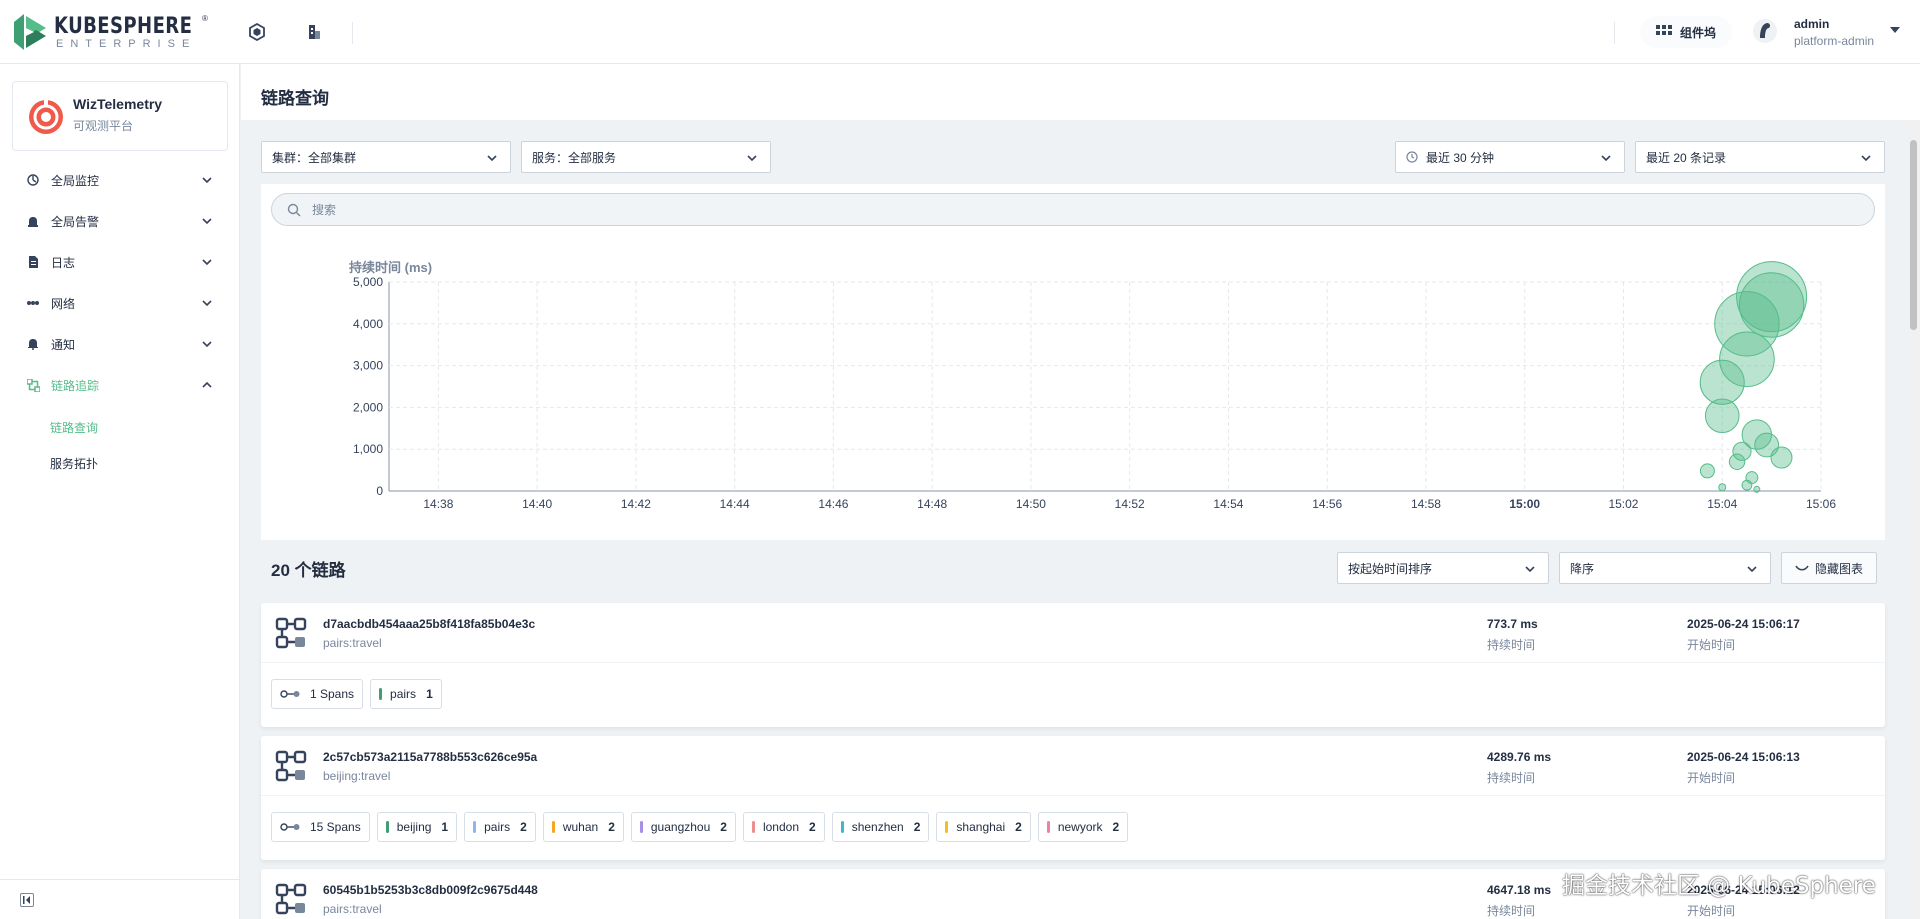  I want to click on service-tag: newyork 2, so click(1083, 827).